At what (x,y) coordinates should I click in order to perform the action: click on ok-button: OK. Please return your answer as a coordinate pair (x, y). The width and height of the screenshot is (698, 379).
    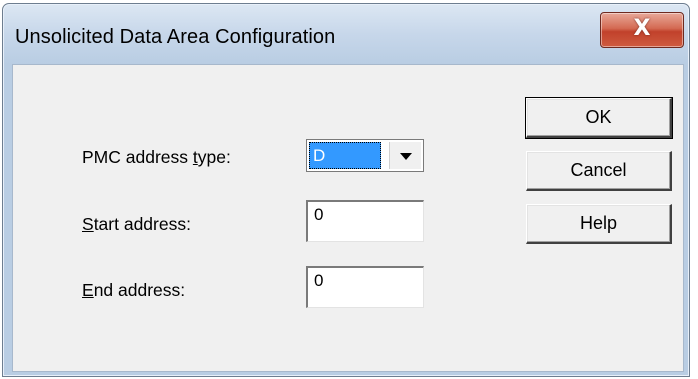
    Looking at the image, I should click on (599, 118).